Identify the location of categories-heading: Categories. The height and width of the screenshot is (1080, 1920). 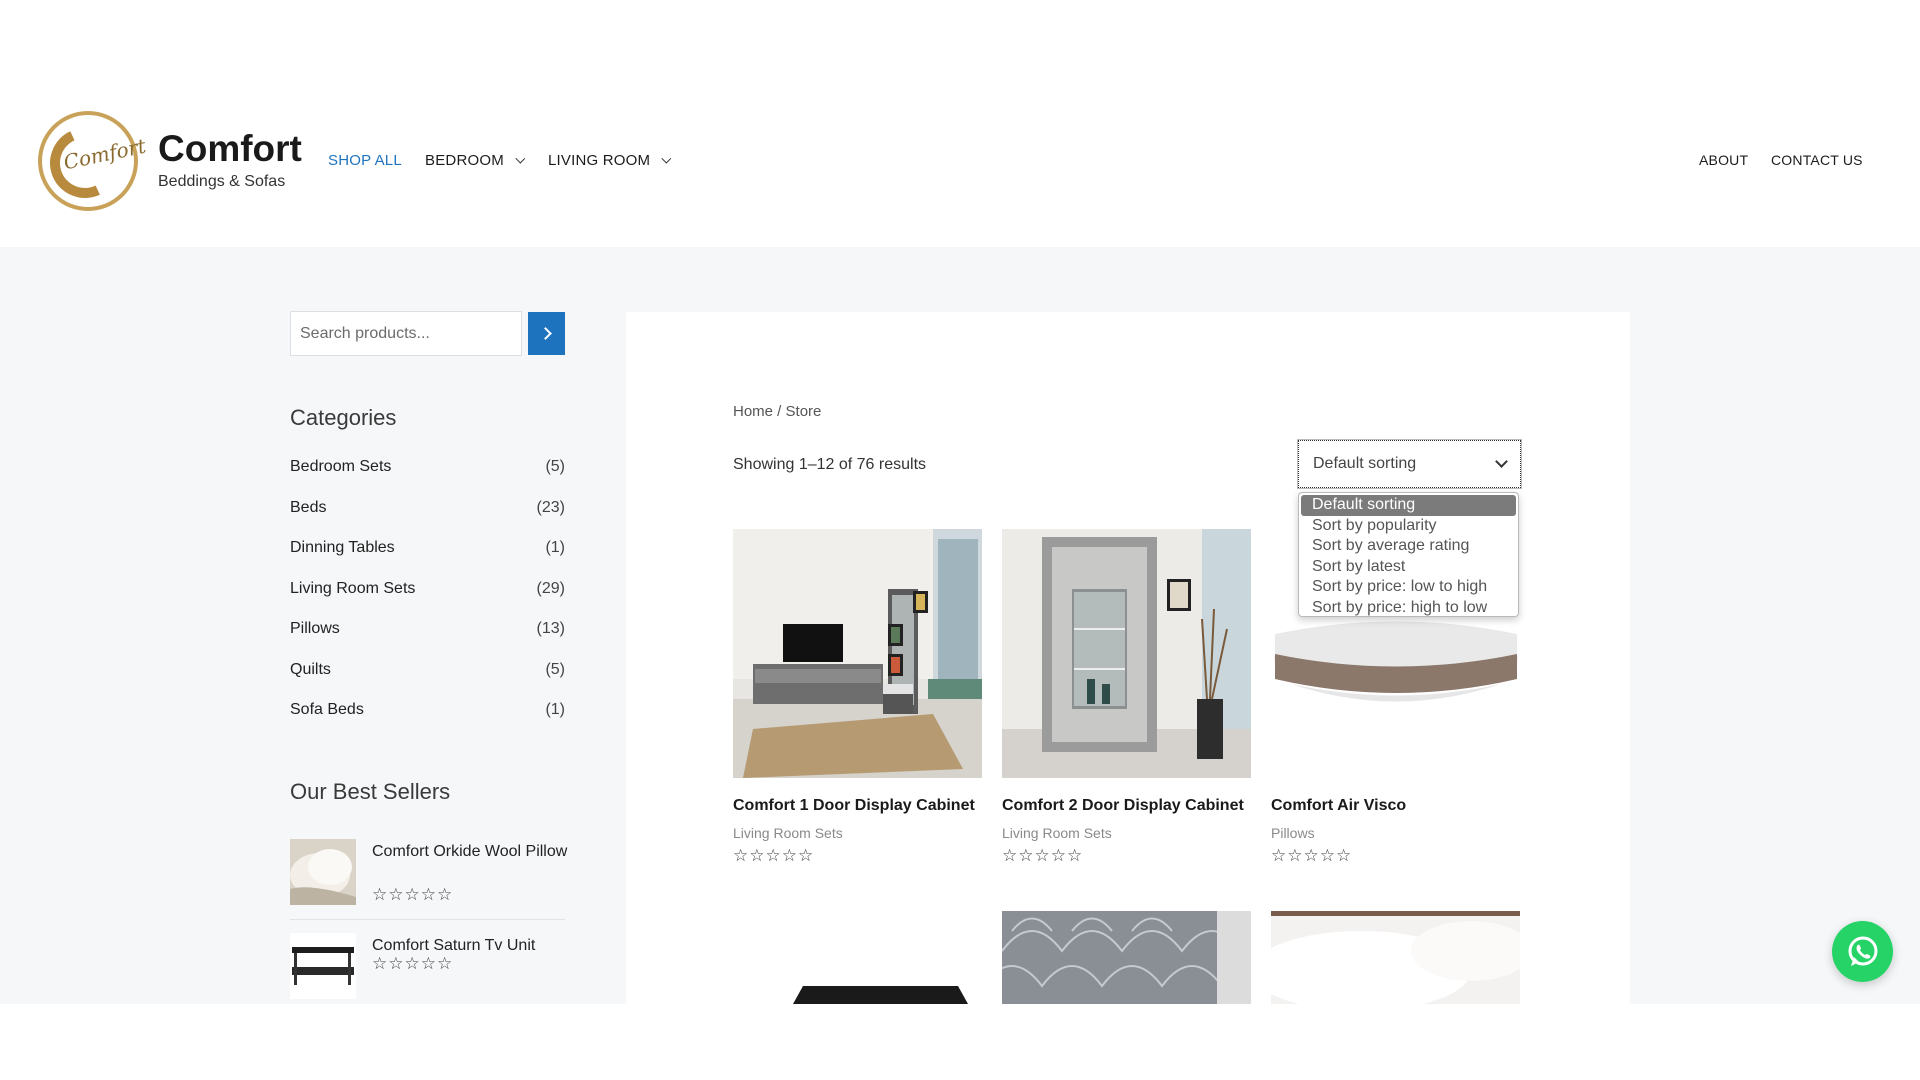
(343, 417).